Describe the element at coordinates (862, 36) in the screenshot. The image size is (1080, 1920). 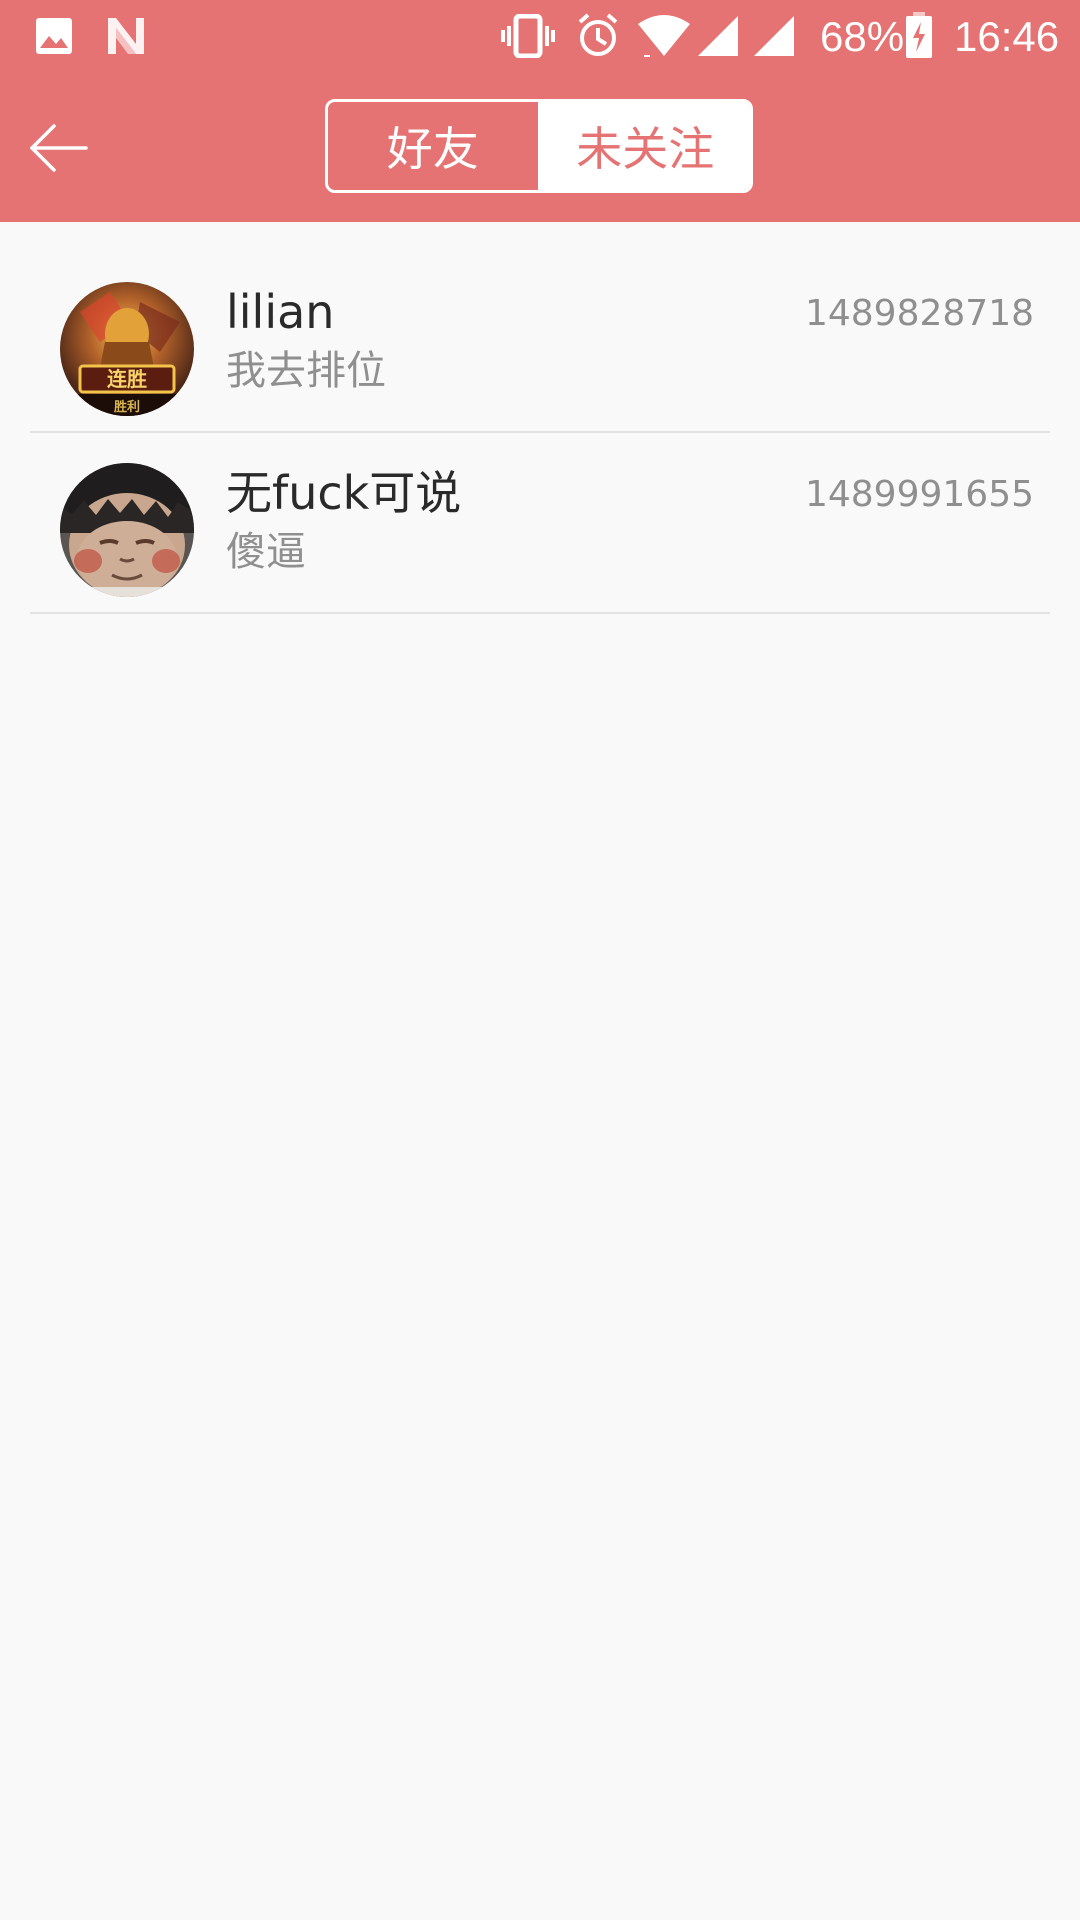
I see `battery-percentage: 68%` at that location.